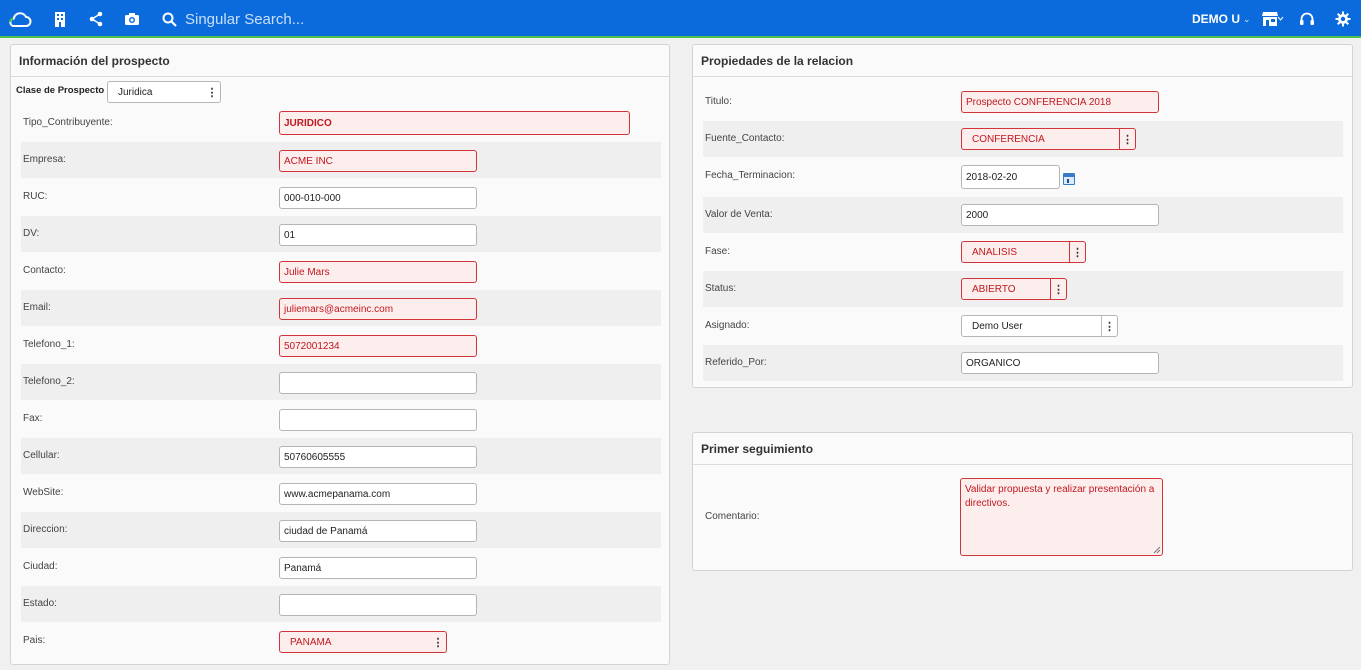 The height and width of the screenshot is (670, 1361). What do you see at coordinates (378, 346) in the screenshot?
I see `telefono-1-input: 5072001234` at bounding box center [378, 346].